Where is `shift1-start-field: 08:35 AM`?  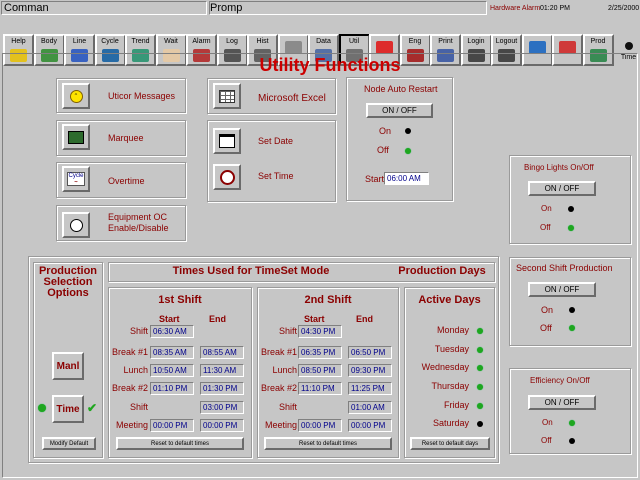 shift1-start-field: 08:35 AM is located at coordinates (172, 352).